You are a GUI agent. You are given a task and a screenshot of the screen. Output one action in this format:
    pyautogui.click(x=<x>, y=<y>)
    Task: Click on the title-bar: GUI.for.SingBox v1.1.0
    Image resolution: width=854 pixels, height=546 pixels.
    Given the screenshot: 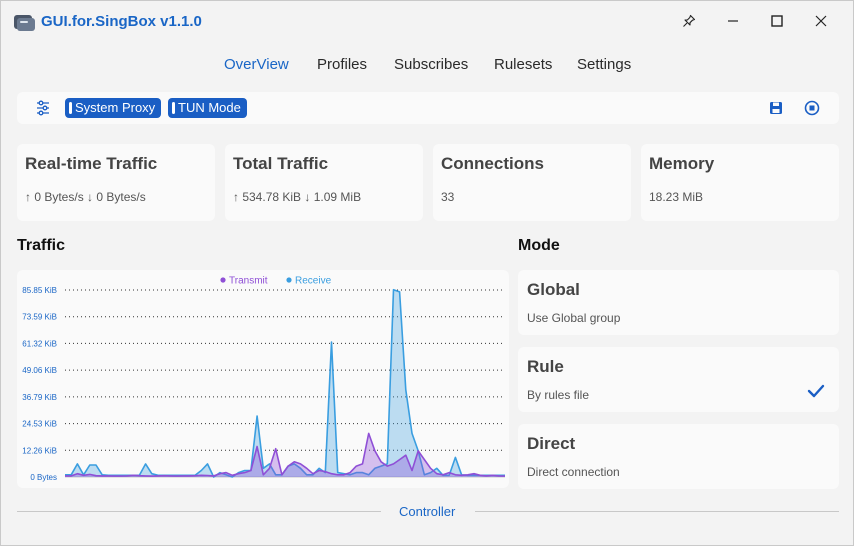 What is the action you would take?
    pyautogui.click(x=427, y=22)
    